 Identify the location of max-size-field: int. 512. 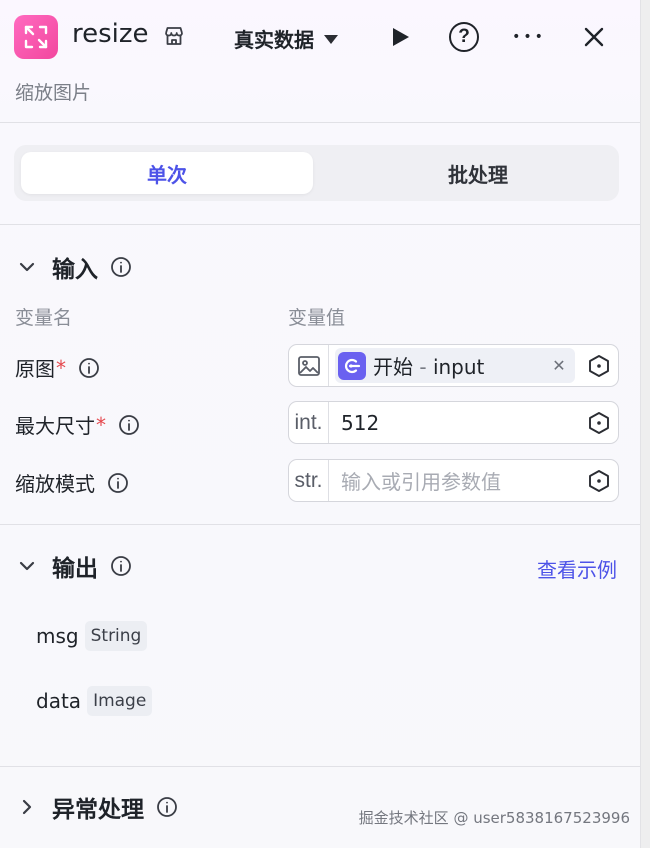
(453, 422).